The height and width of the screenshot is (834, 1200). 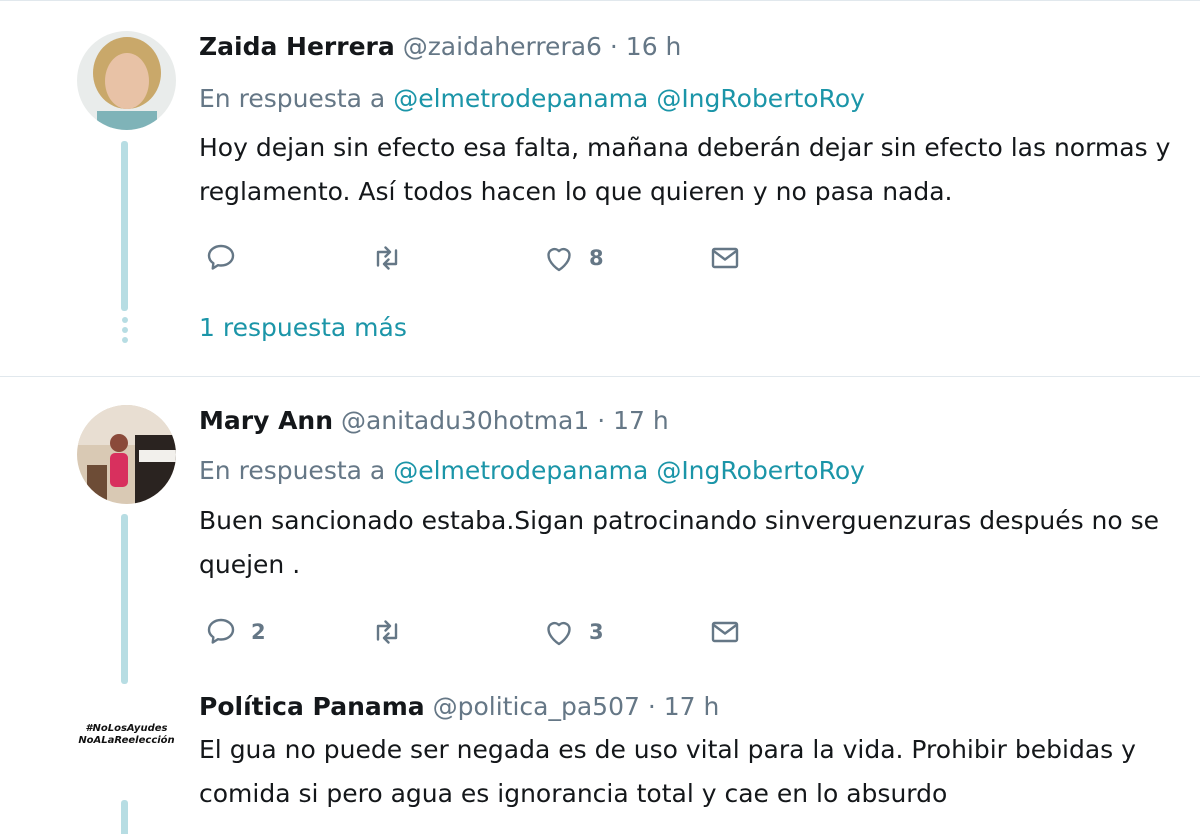 What do you see at coordinates (126, 740) in the screenshot?
I see `avatar-text-line: NoALaReelección` at bounding box center [126, 740].